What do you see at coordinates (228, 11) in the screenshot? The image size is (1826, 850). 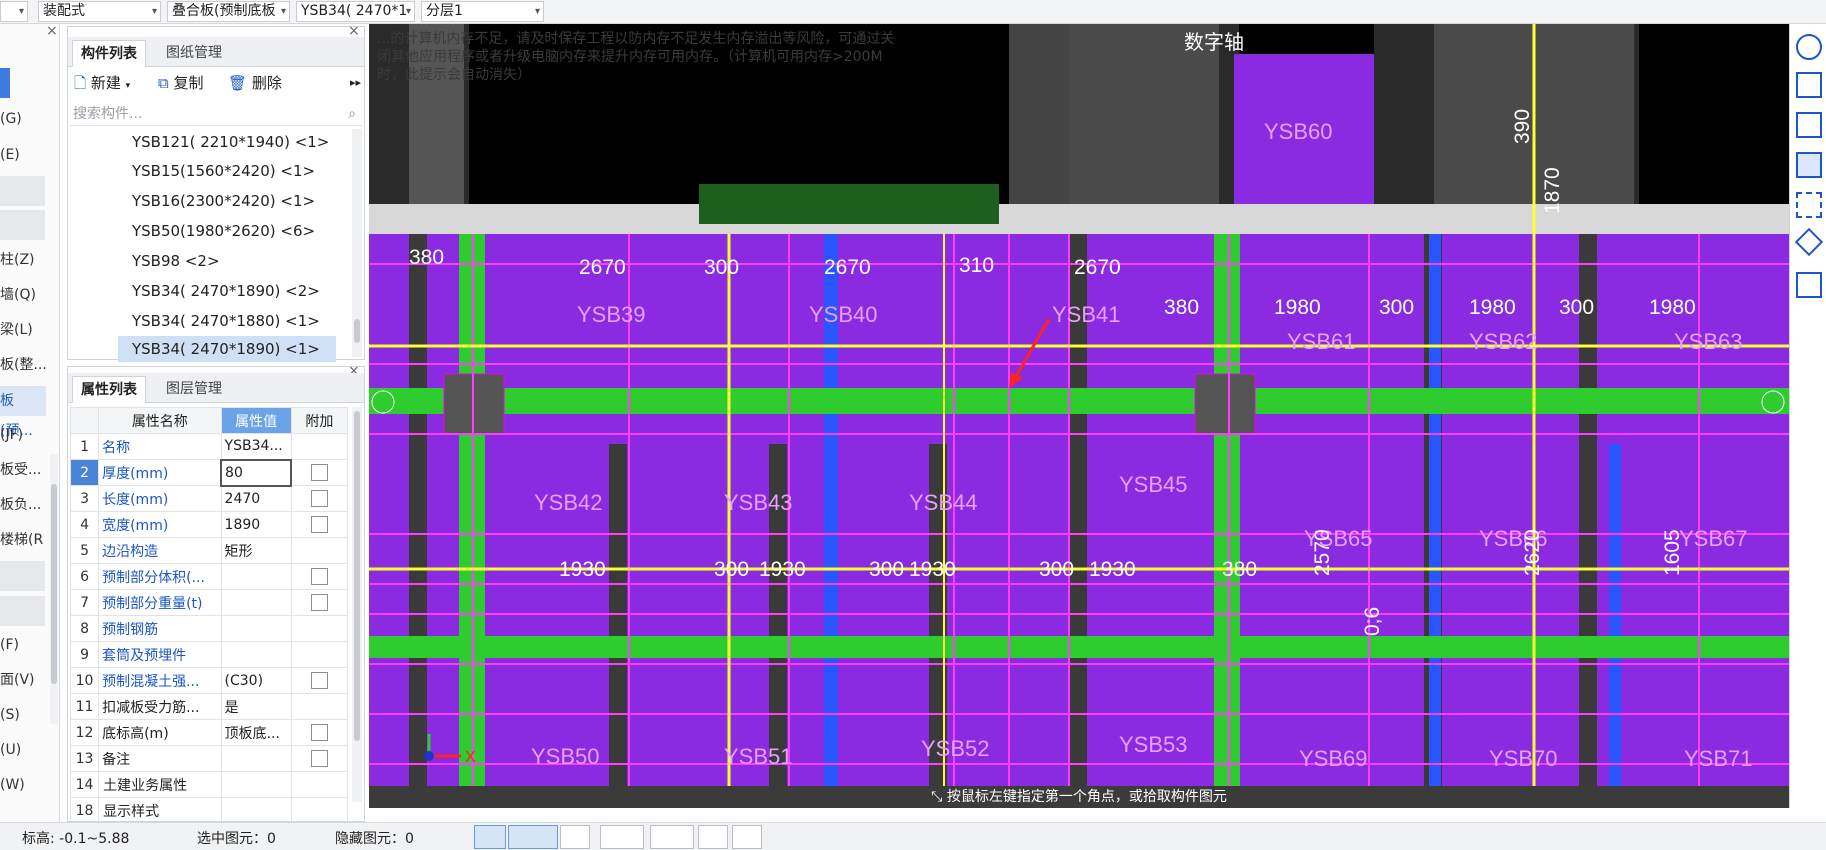 I see `dropdown-element-type: 叠合板(预制底板 ▾` at bounding box center [228, 11].